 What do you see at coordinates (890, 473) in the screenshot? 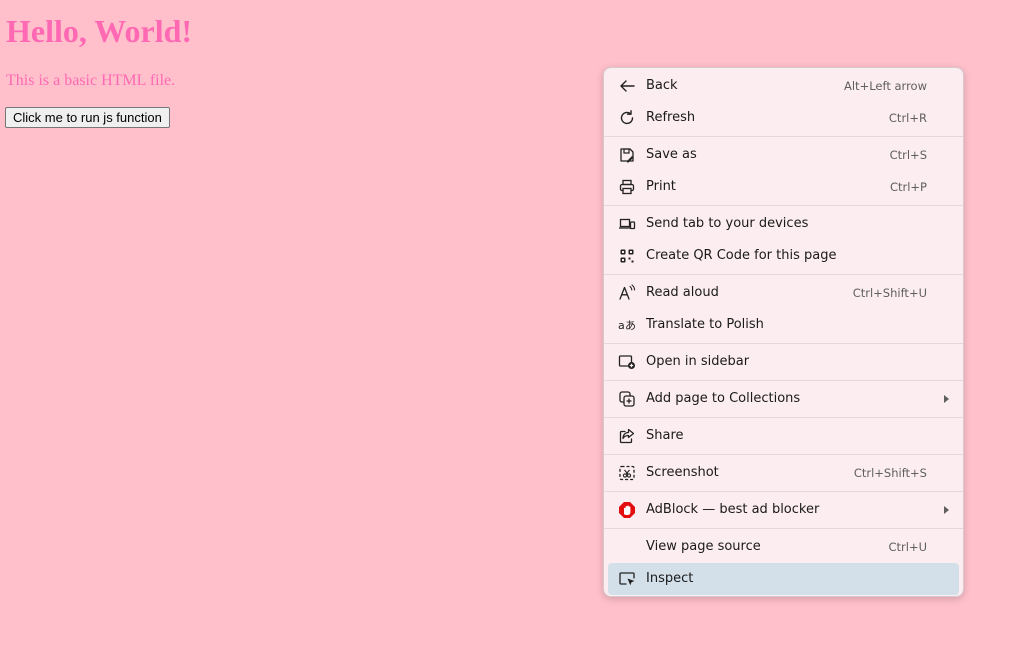
I see `menu-item-shortcut: Ctrl+Shift+S` at bounding box center [890, 473].